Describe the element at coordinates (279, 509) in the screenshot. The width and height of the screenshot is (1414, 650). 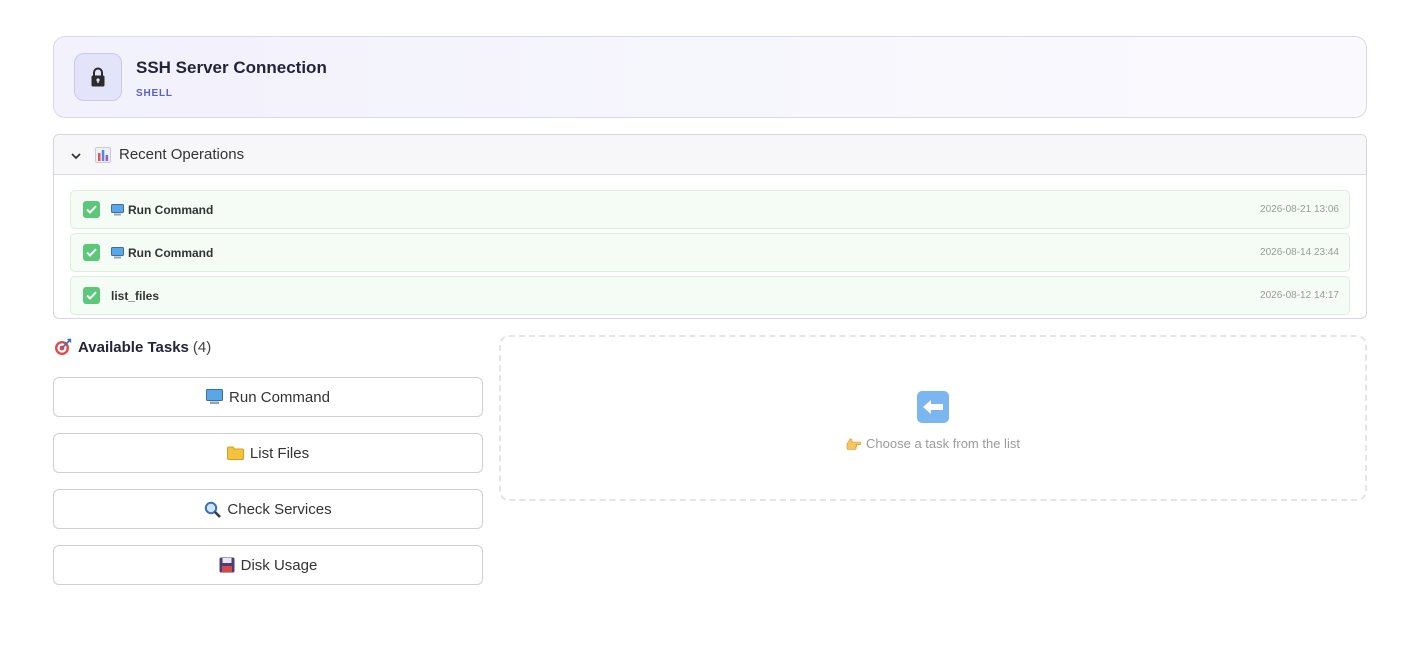
I see `check-services-label: Check Services` at that location.